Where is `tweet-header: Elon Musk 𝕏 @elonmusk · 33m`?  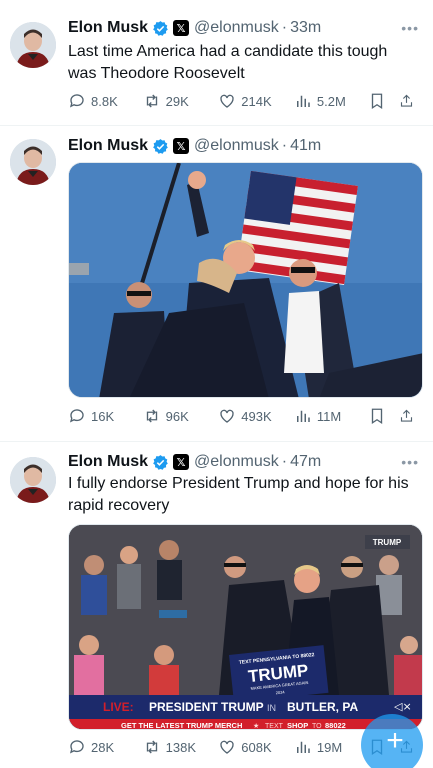
tweet-header: Elon Musk 𝕏 @elonmusk · 33m is located at coordinates (194, 28).